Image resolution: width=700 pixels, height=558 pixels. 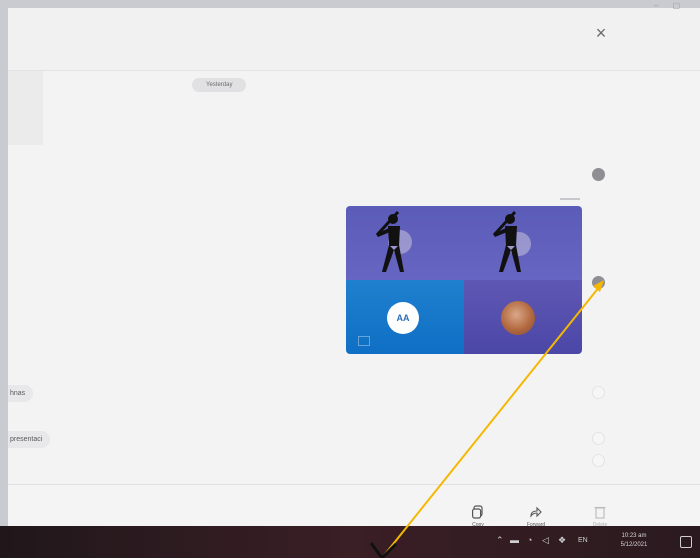 What do you see at coordinates (350, 542) in the screenshot?
I see `taskbar: ⌃ ▬ ◔ ◁ ❖ EN 10:23 am 5/12/2021` at bounding box center [350, 542].